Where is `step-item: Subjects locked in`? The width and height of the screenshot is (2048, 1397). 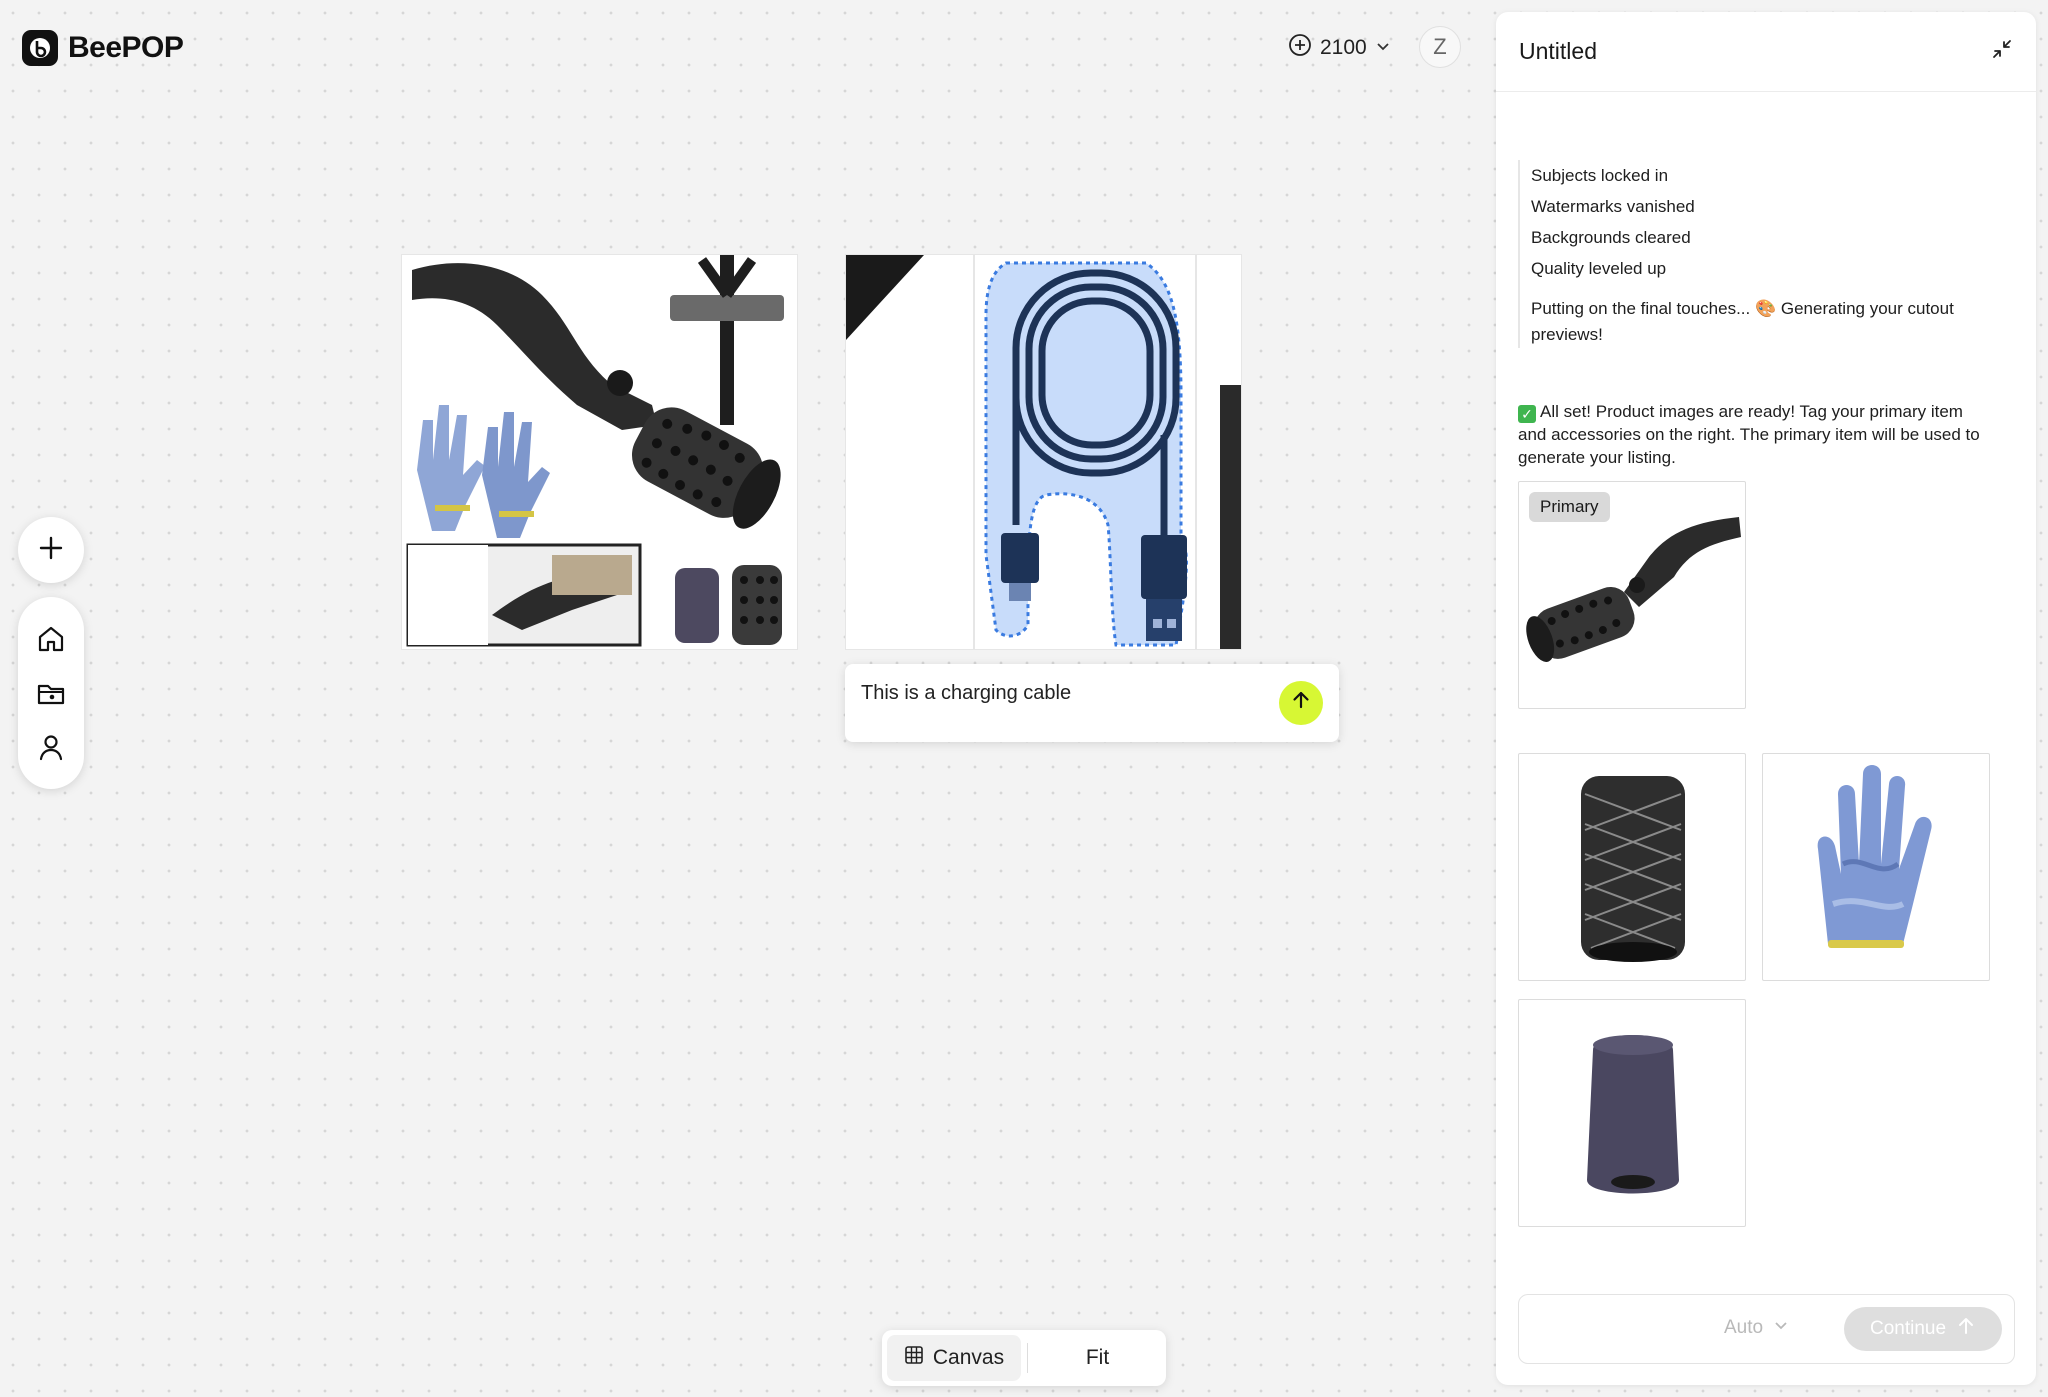 step-item: Subjects locked in is located at coordinates (1600, 175).